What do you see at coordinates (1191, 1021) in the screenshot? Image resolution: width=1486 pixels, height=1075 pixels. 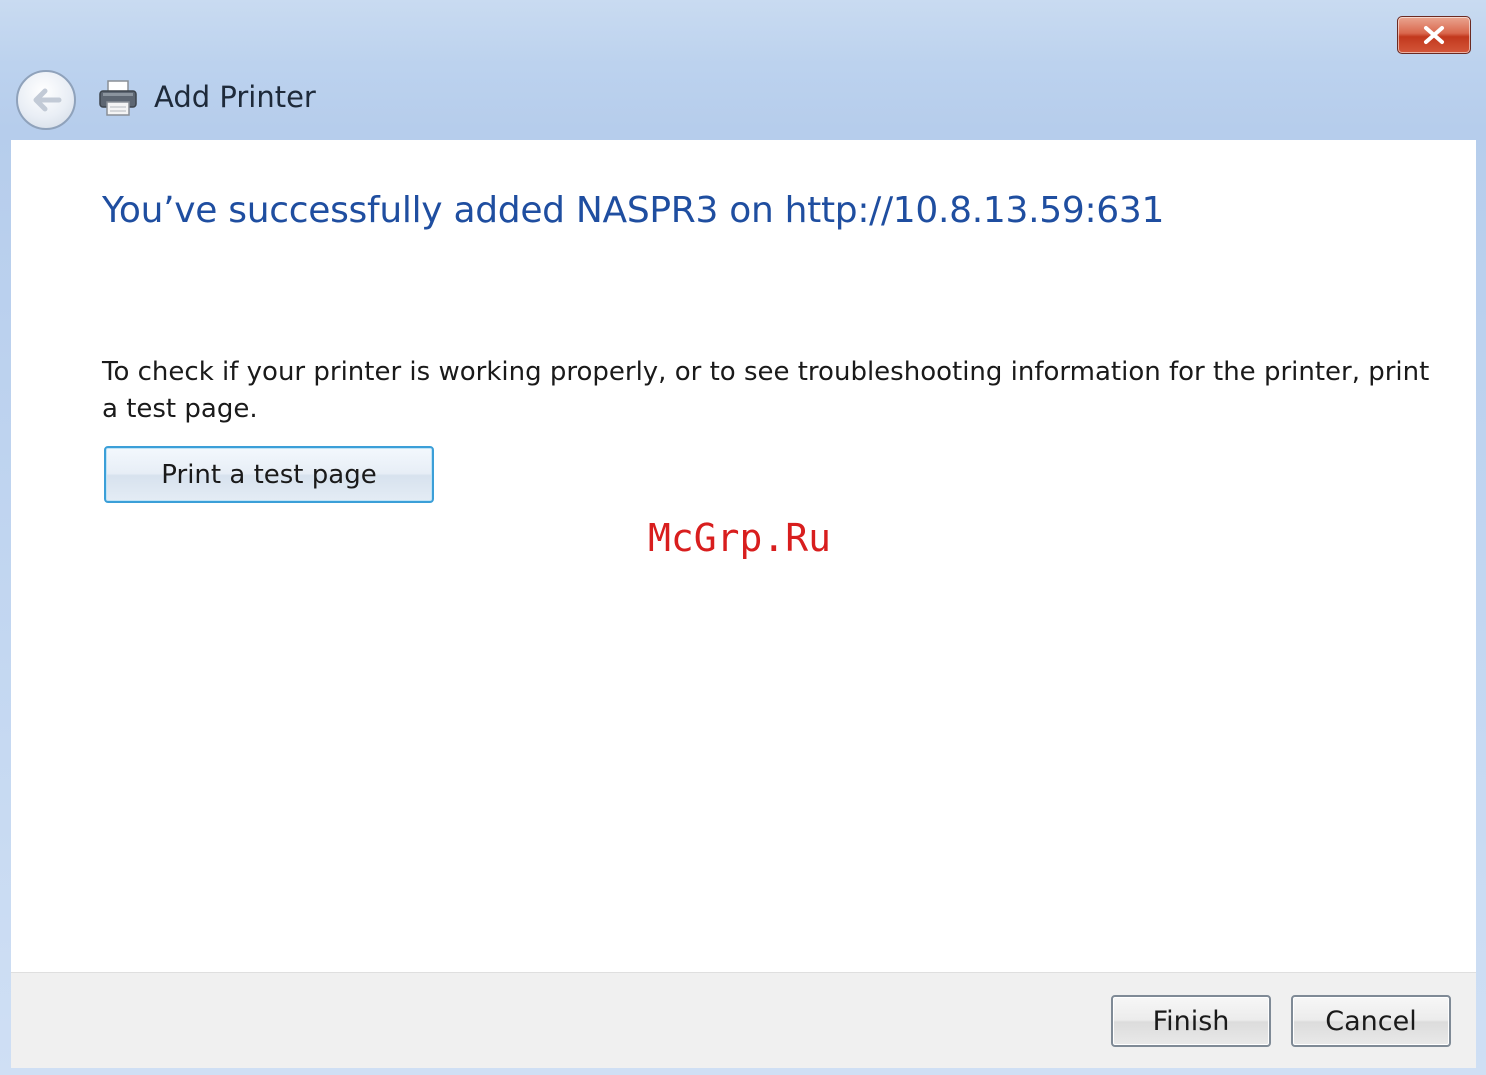 I see `finish-button: Finish` at bounding box center [1191, 1021].